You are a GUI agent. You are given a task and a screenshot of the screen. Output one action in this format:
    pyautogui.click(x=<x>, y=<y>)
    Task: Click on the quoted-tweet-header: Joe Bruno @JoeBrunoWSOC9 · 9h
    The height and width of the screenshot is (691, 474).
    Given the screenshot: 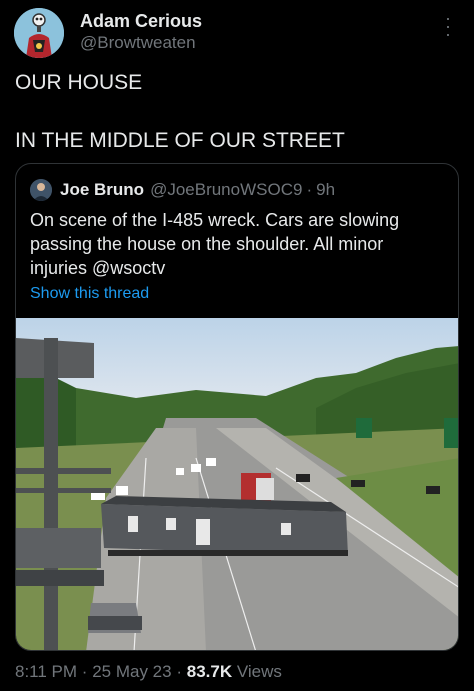 What is the action you would take?
    pyautogui.click(x=182, y=190)
    